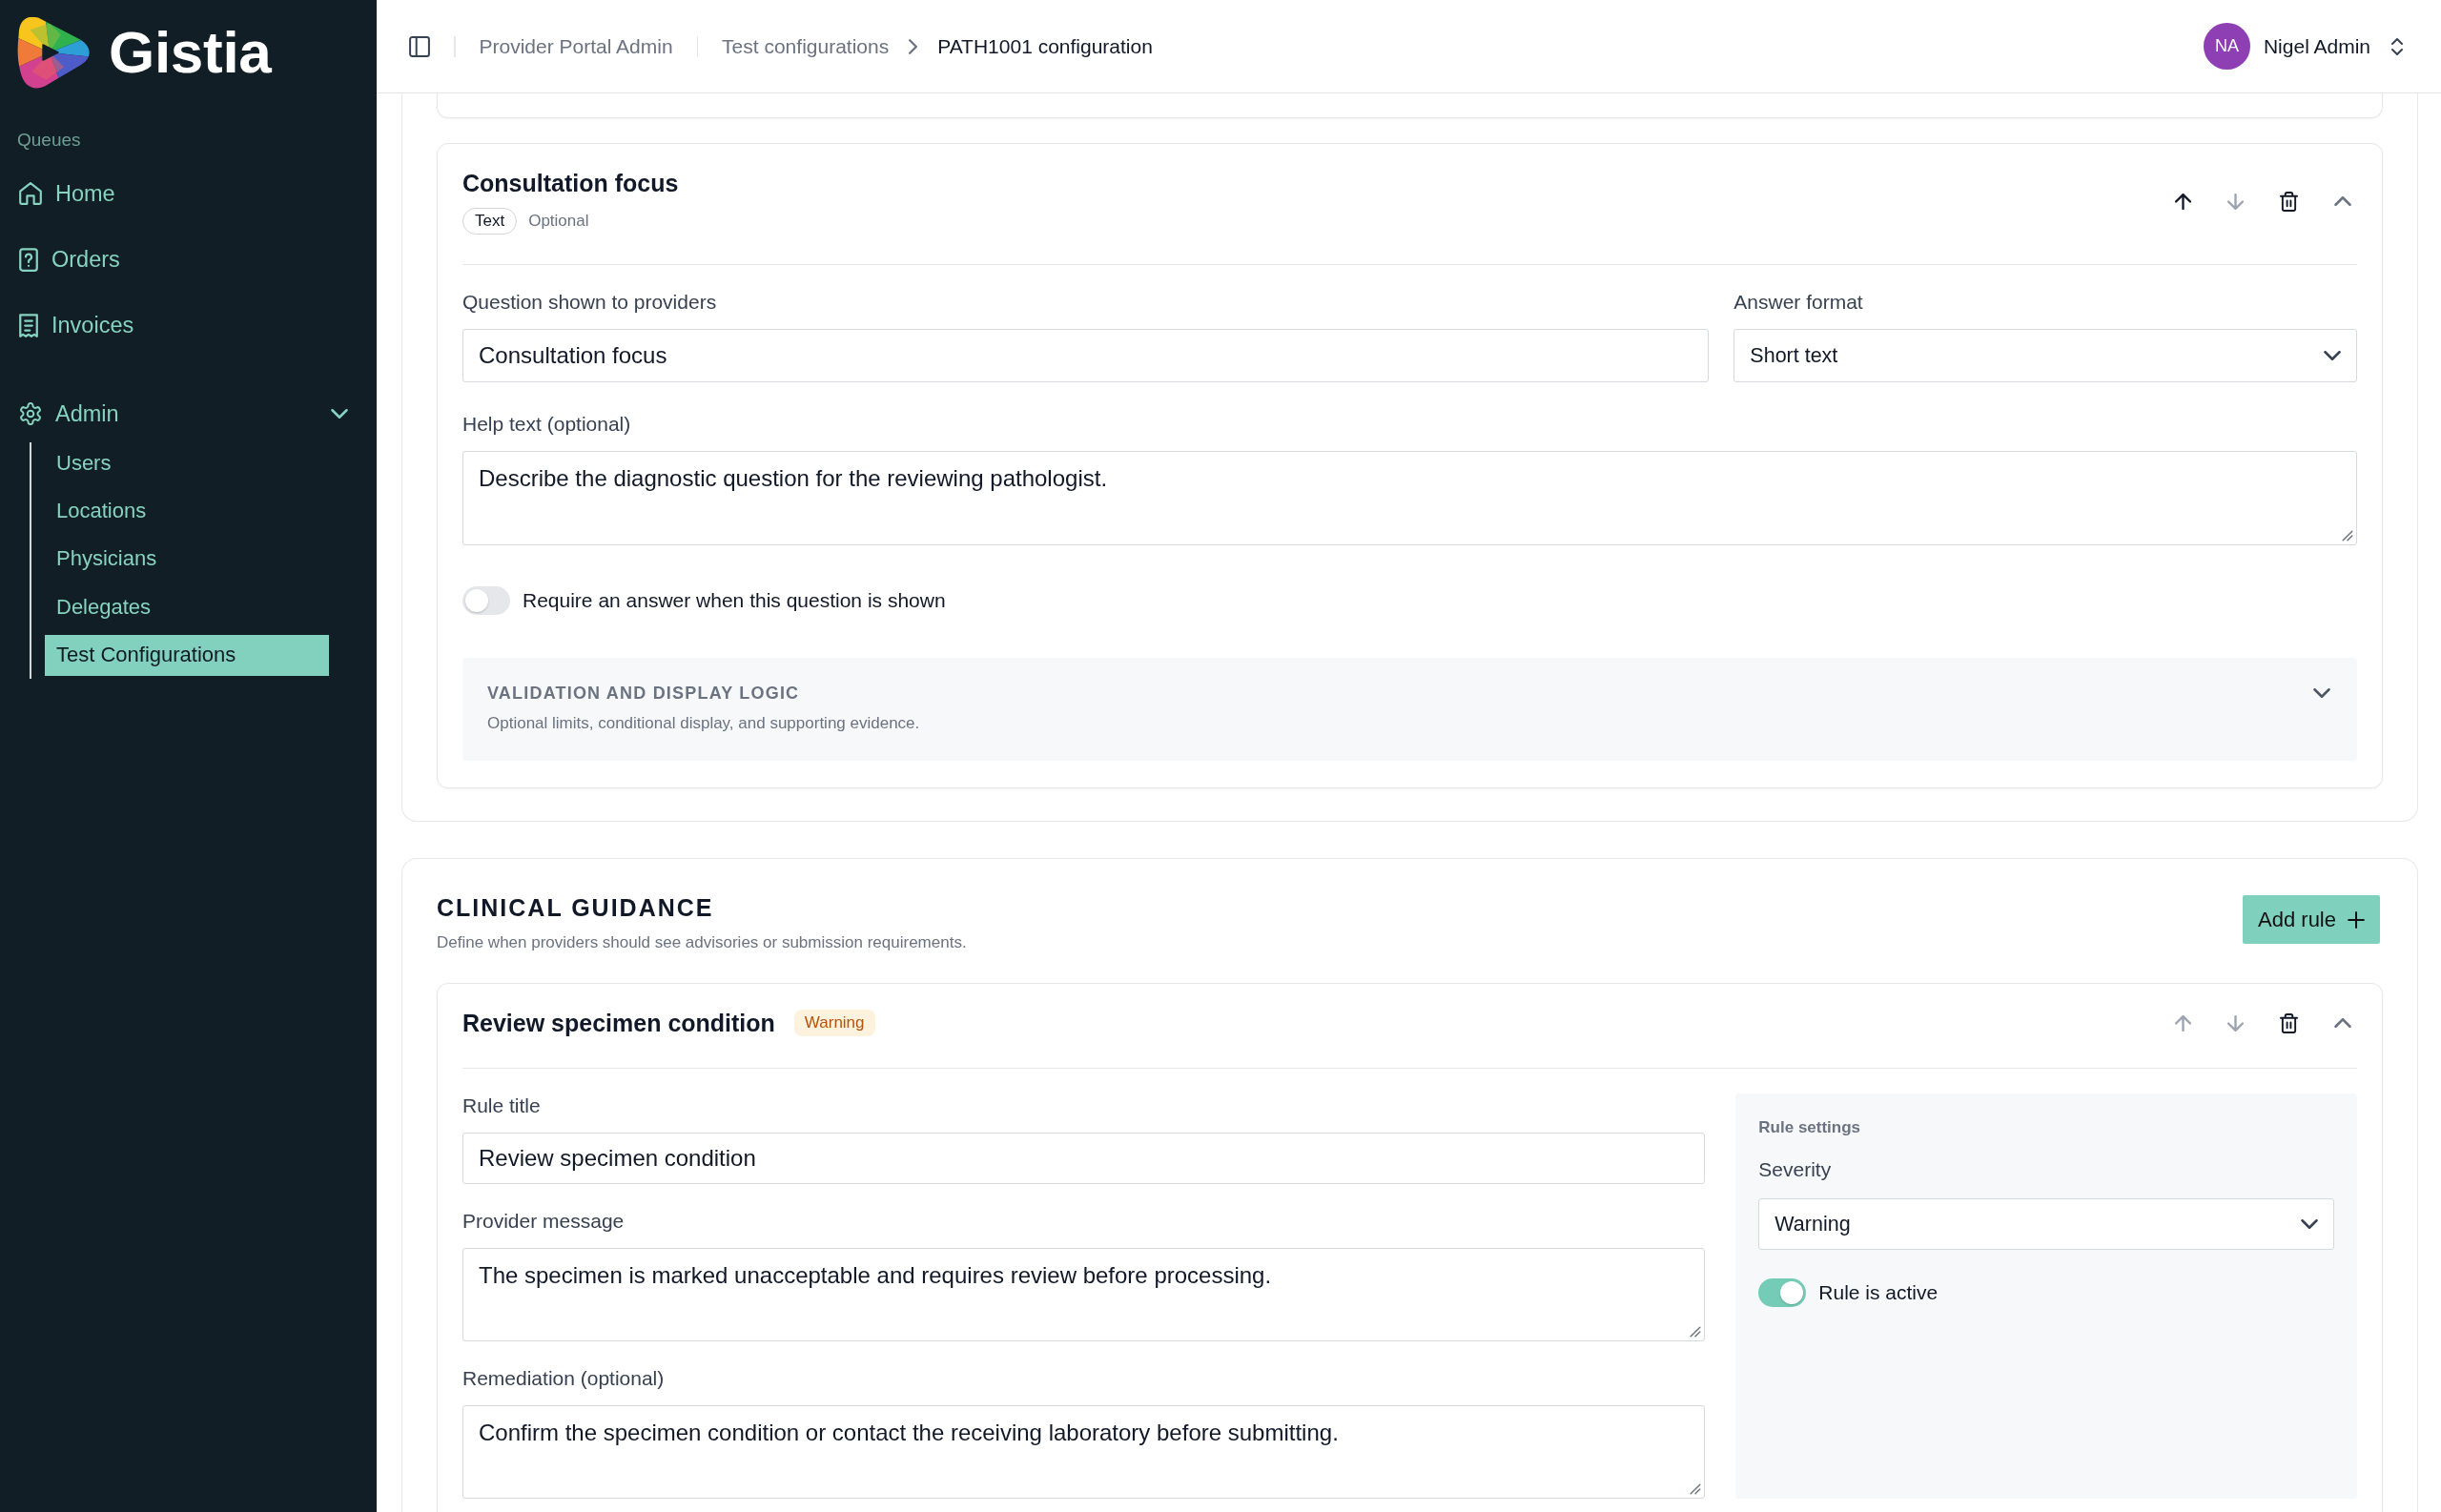 This screenshot has width=2441, height=1512. I want to click on gear-icon, so click(30, 413).